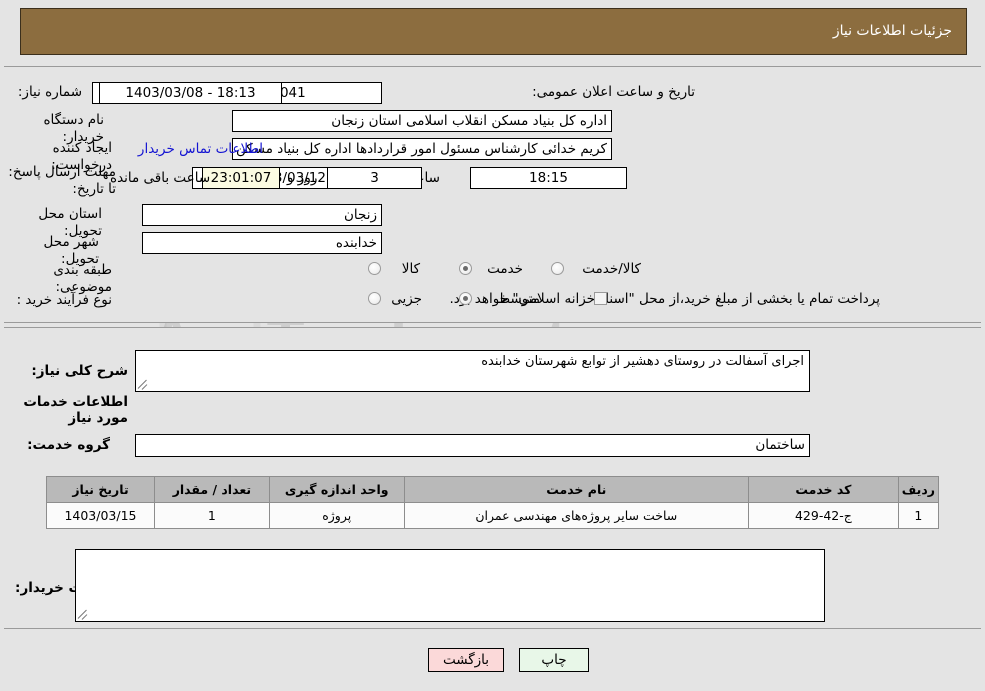 This screenshot has height=691, width=985. What do you see at coordinates (548, 178) in the screenshot?
I see `deadline-hour-value: 18:15` at bounding box center [548, 178].